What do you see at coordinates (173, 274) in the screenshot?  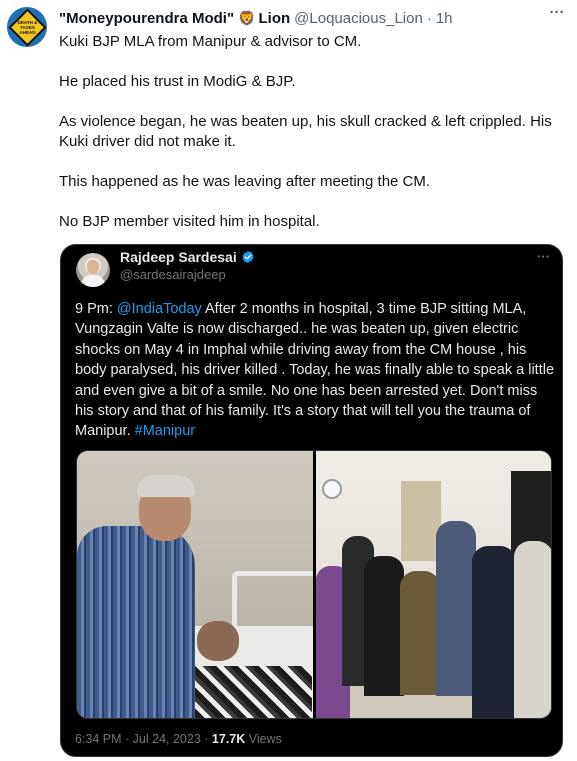 I see `quoted-author-handle: @sardesairajdeep` at bounding box center [173, 274].